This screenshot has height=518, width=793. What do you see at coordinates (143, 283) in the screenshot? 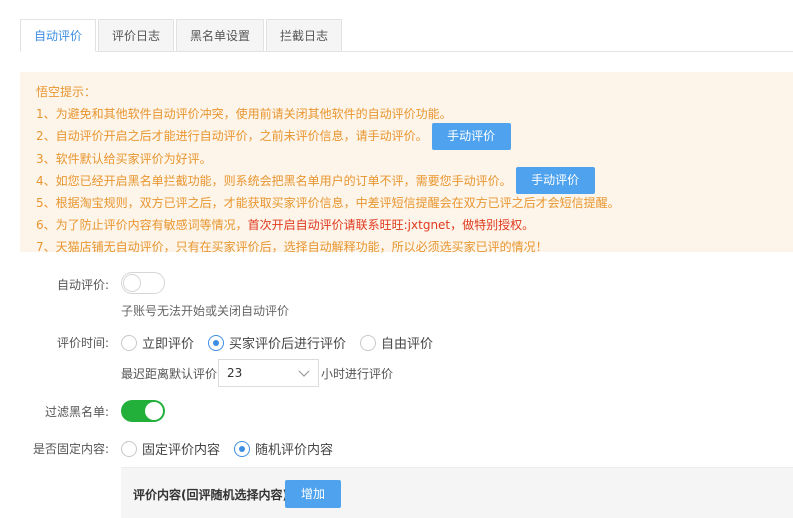
I see `auto-review-toggle` at bounding box center [143, 283].